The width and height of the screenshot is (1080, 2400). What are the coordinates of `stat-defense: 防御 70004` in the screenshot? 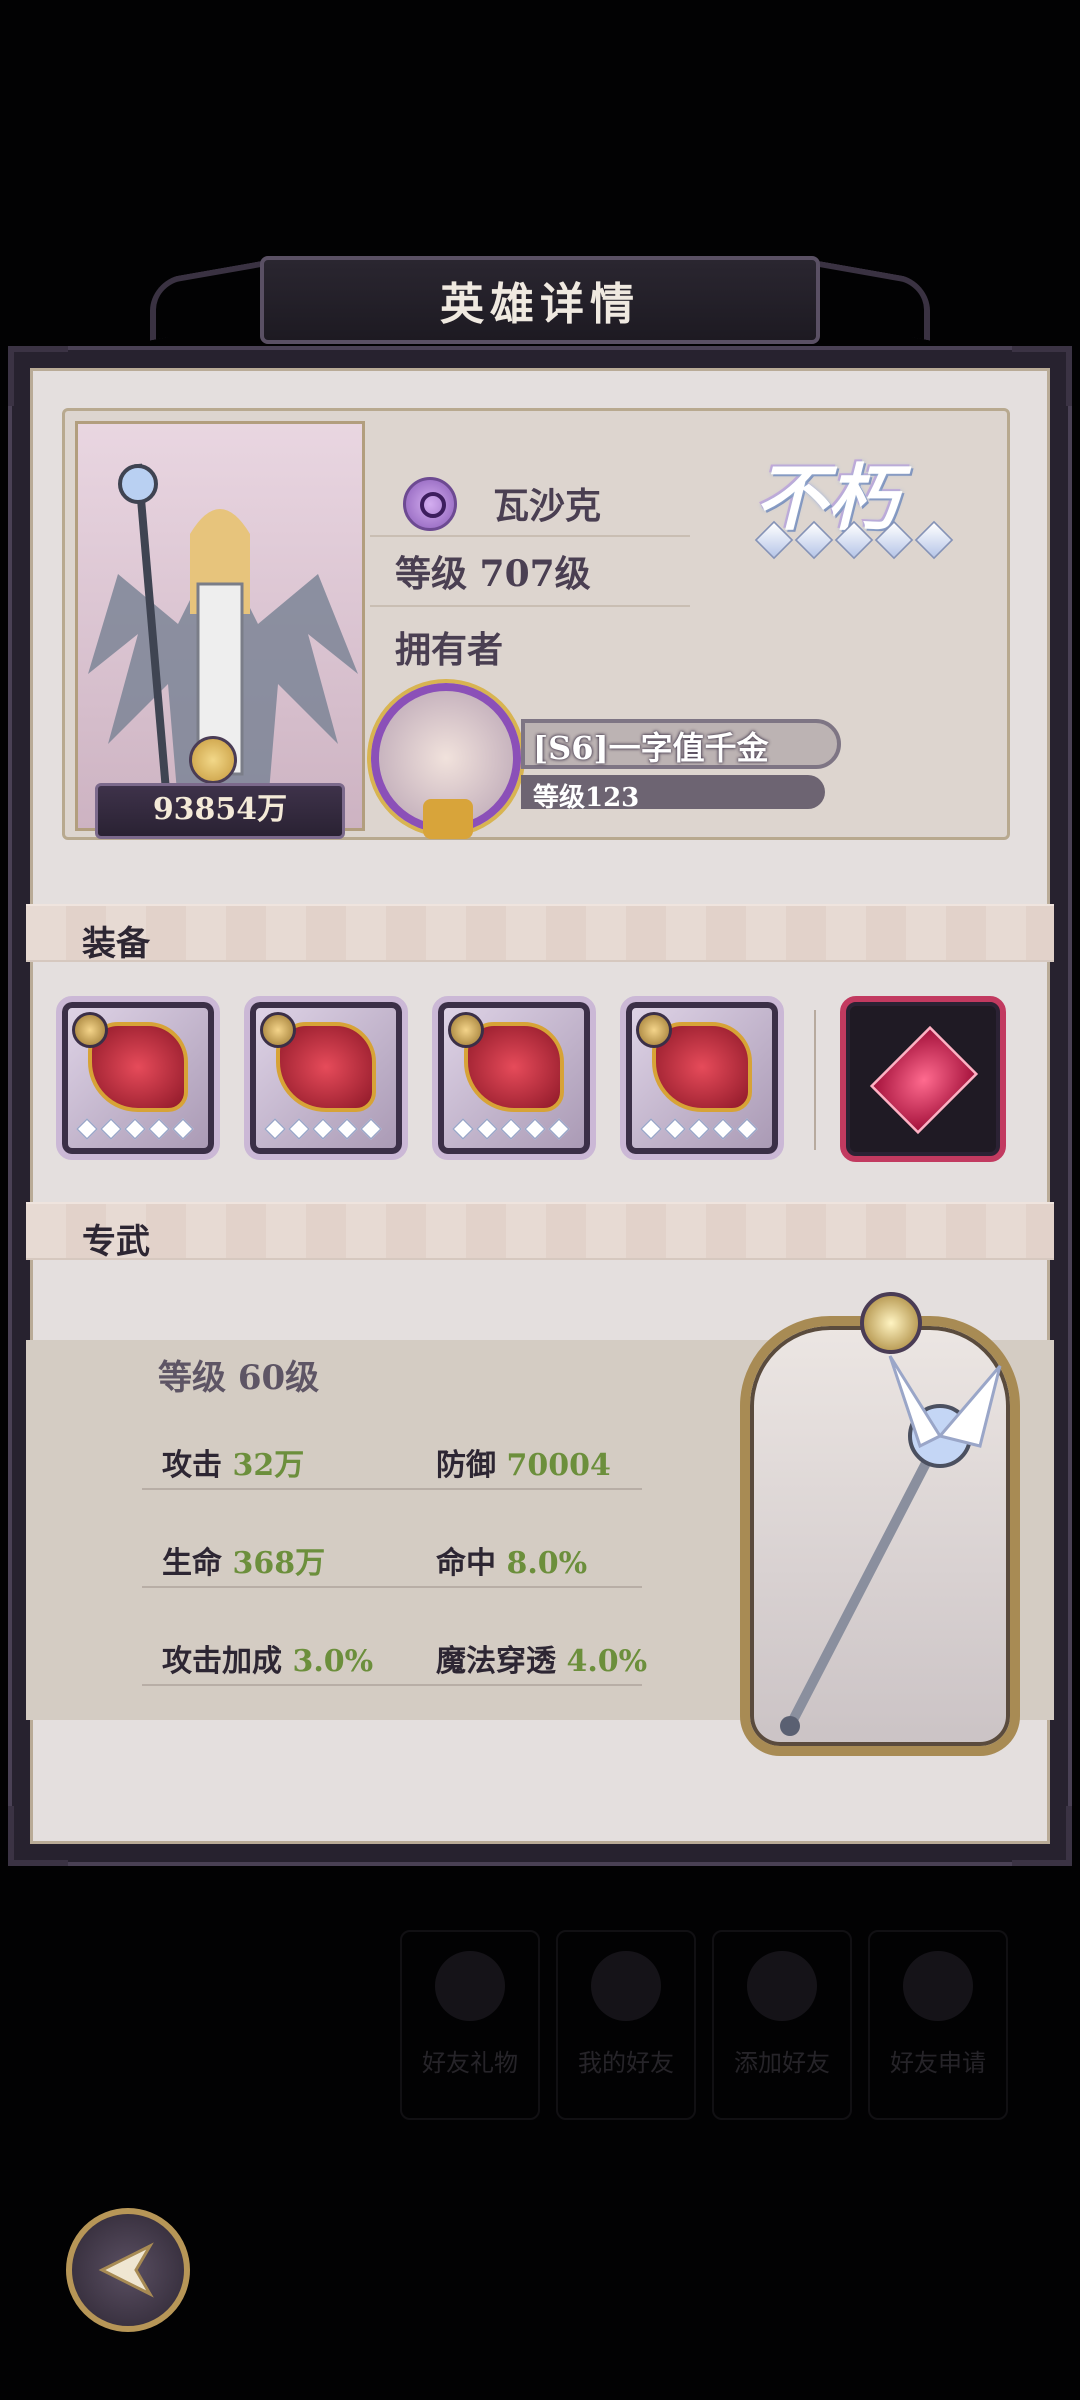 It's located at (523, 1462).